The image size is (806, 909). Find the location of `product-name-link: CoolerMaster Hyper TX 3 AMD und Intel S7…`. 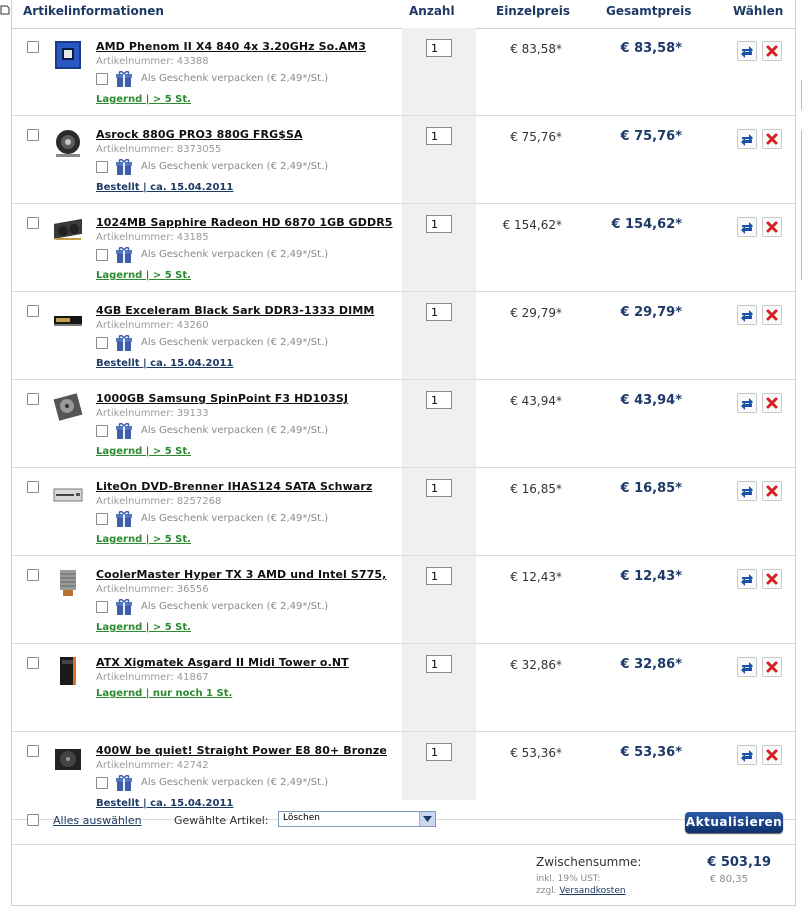

product-name-link: CoolerMaster Hyper TX 3 AMD und Intel S7… is located at coordinates (241, 574).